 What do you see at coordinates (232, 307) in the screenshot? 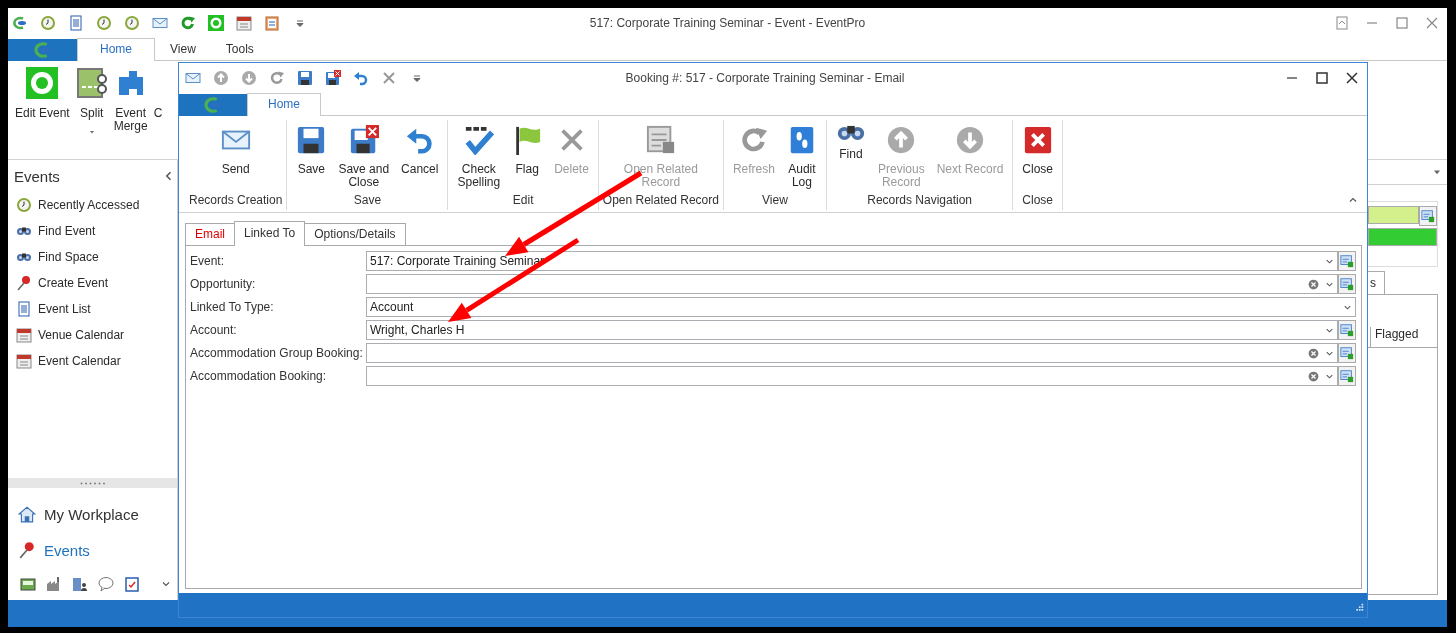
I see `field-label: Linked To Type:` at bounding box center [232, 307].